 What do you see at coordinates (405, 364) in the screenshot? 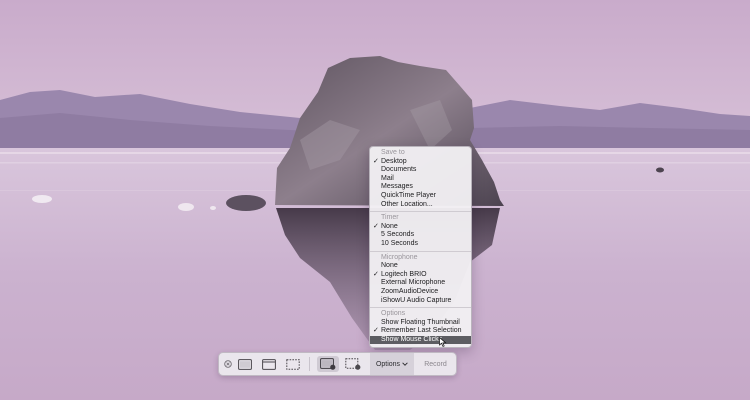
I see `chevron-down-icon` at bounding box center [405, 364].